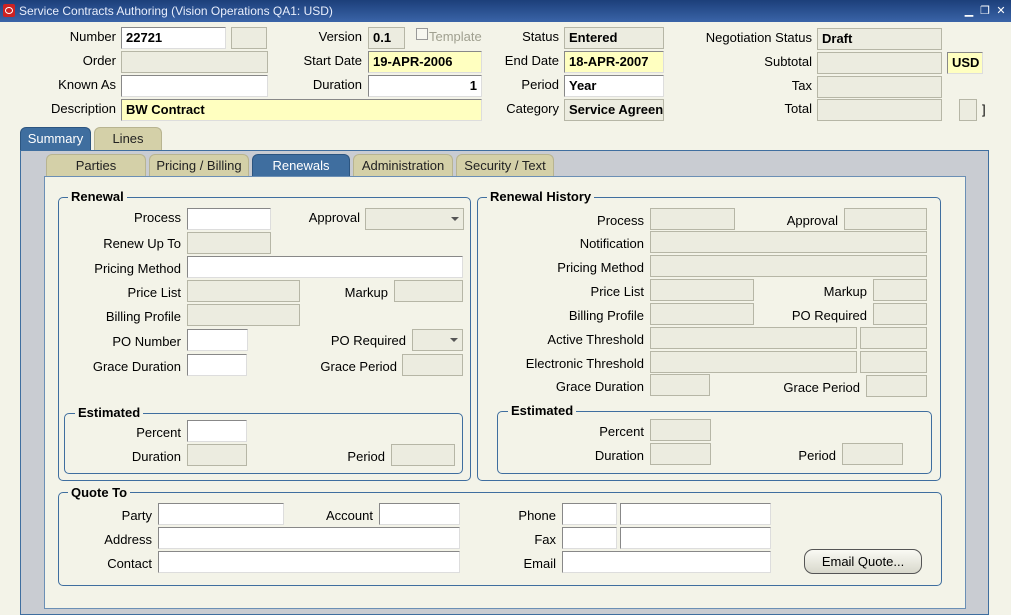 This screenshot has height=615, width=1011. What do you see at coordinates (539, 563) in the screenshot?
I see `email-label: Email` at bounding box center [539, 563].